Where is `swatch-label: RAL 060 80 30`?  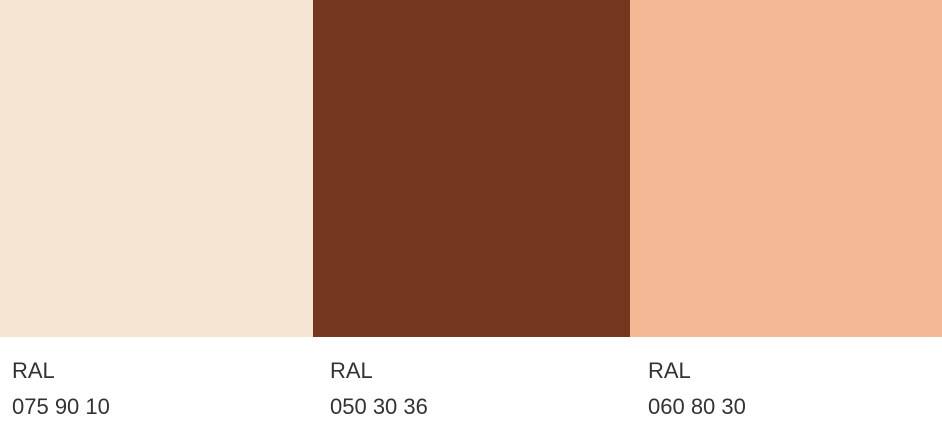 swatch-label: RAL 060 80 30 is located at coordinates (786, 381).